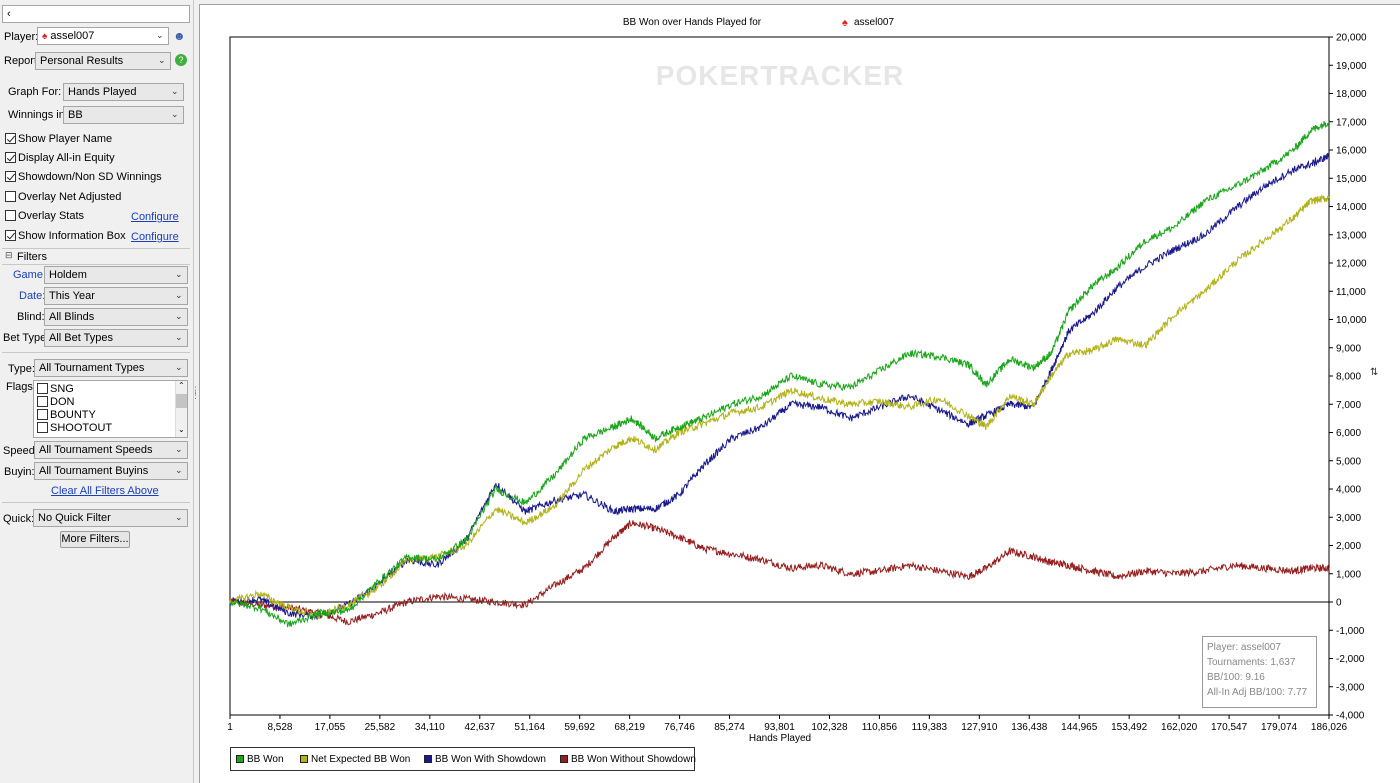 The height and width of the screenshot is (783, 1400). Describe the element at coordinates (679, 727) in the screenshot. I see `x-tick-label: 76,746` at that location.